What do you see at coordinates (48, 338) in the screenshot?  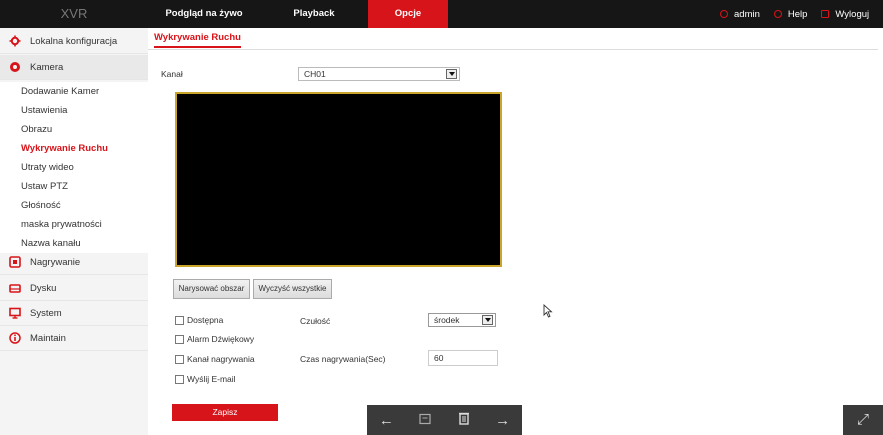 I see `sidebar-item-label: Maintain` at bounding box center [48, 338].